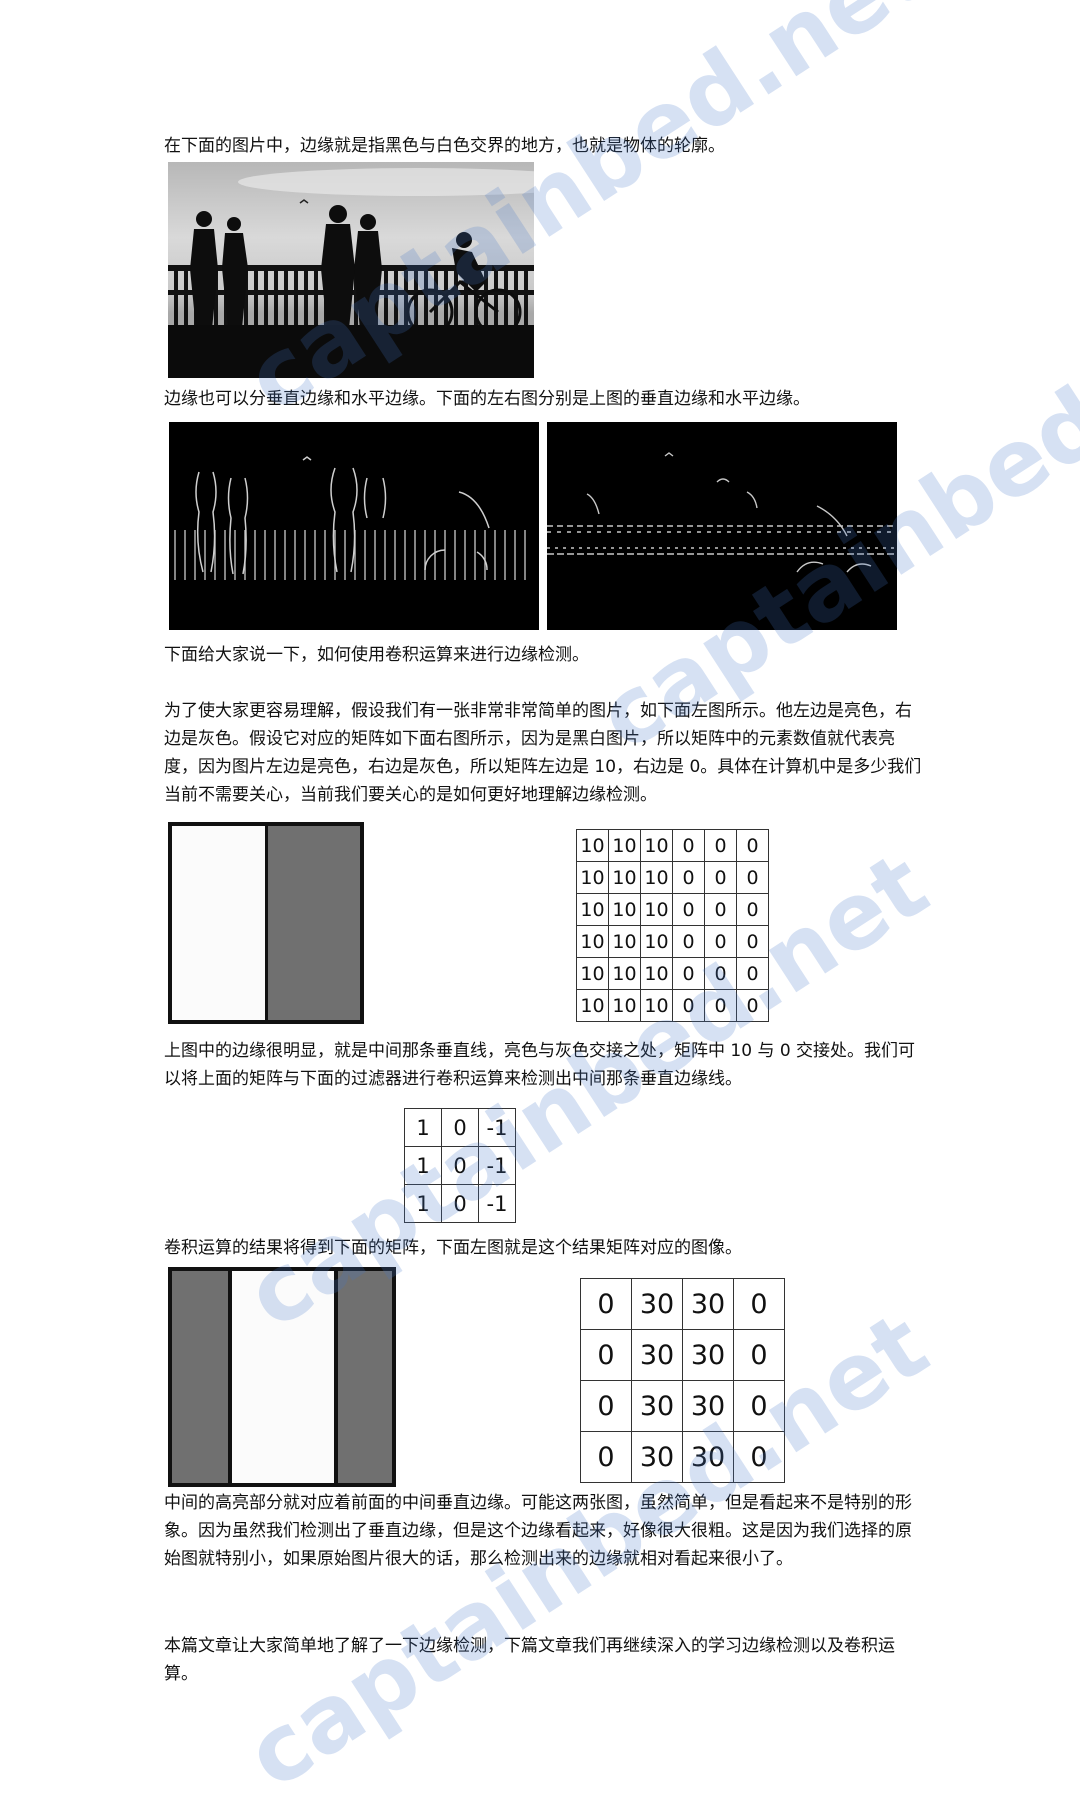 The width and height of the screenshot is (1080, 1818). I want to click on convolution-intro-paragraph: 下面给大家说一下，如何使用卷积运算来进行边缘检测。, so click(376, 655).